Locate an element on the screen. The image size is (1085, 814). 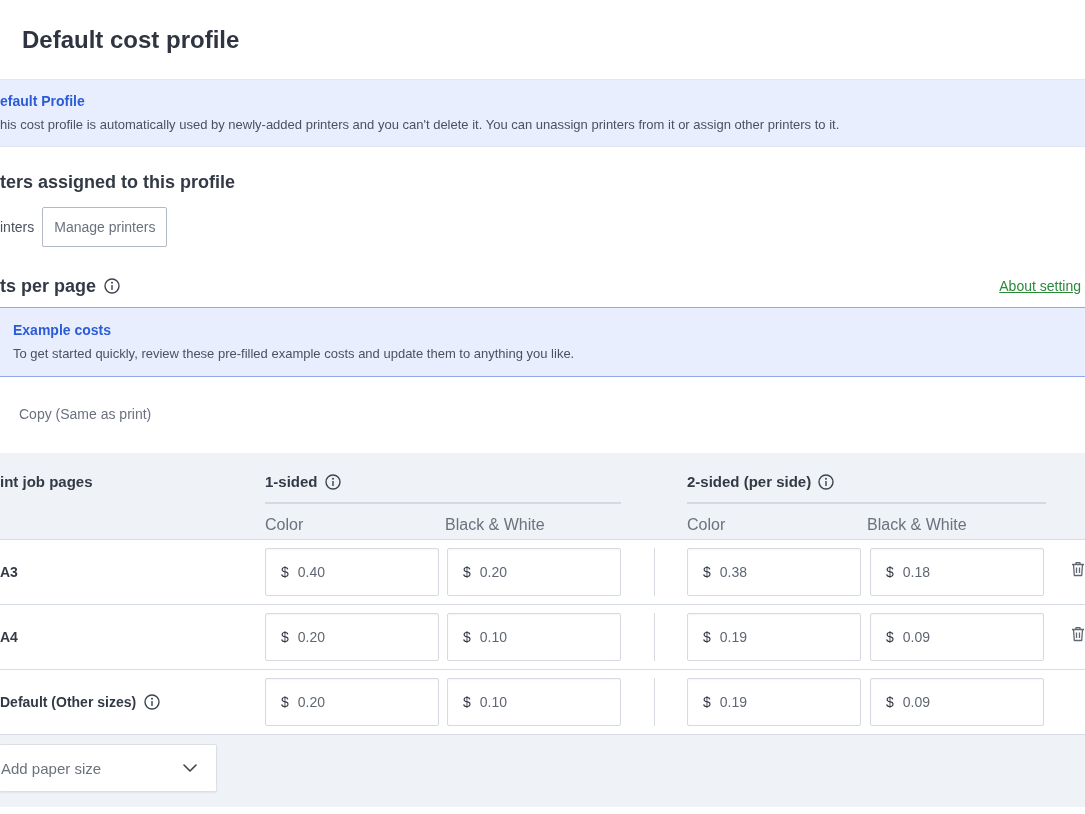
tab: Copy (Same as print) is located at coordinates (85, 415).